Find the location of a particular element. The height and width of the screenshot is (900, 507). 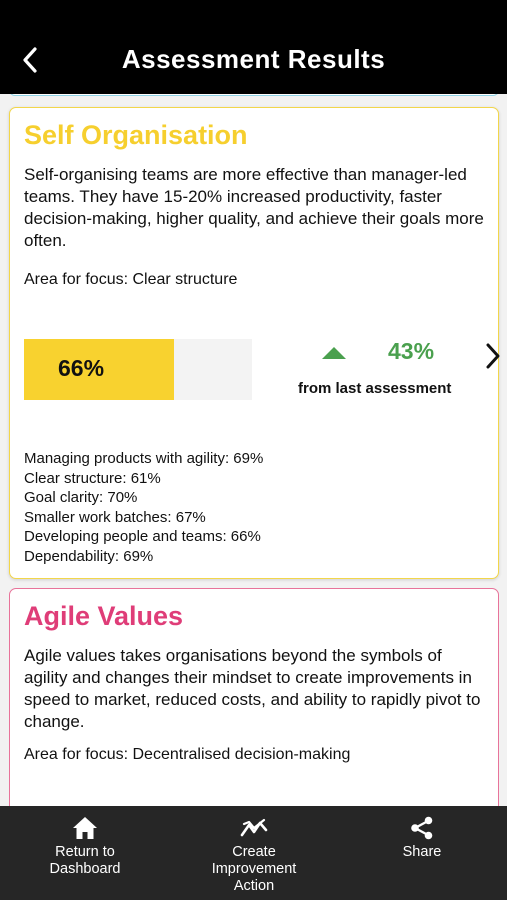

metric-item: Goal clarity: 70% is located at coordinates (81, 497).